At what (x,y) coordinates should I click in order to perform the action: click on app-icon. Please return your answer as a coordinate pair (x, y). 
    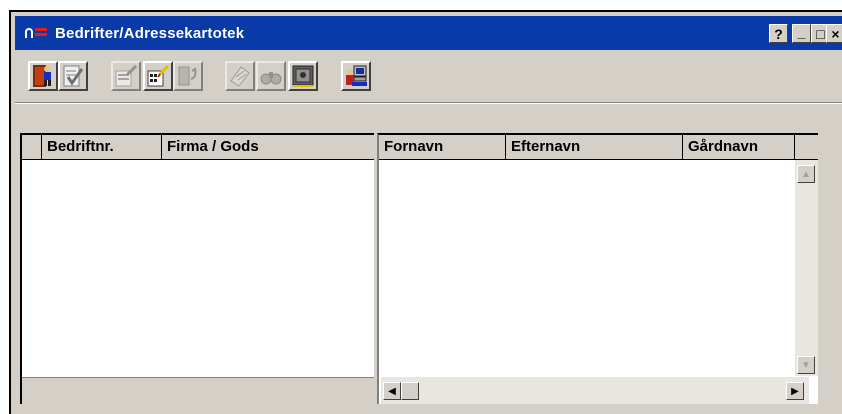
    Looking at the image, I should click on (37, 33).